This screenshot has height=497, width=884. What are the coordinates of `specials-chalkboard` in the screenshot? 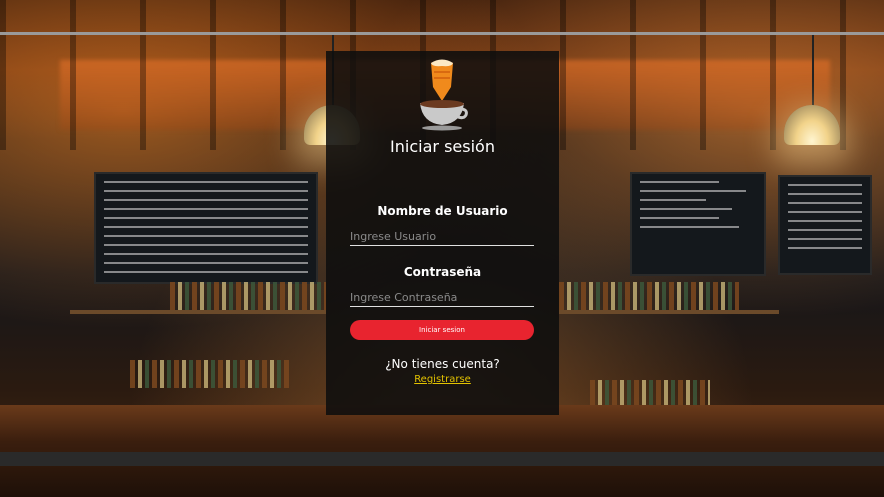 It's located at (698, 224).